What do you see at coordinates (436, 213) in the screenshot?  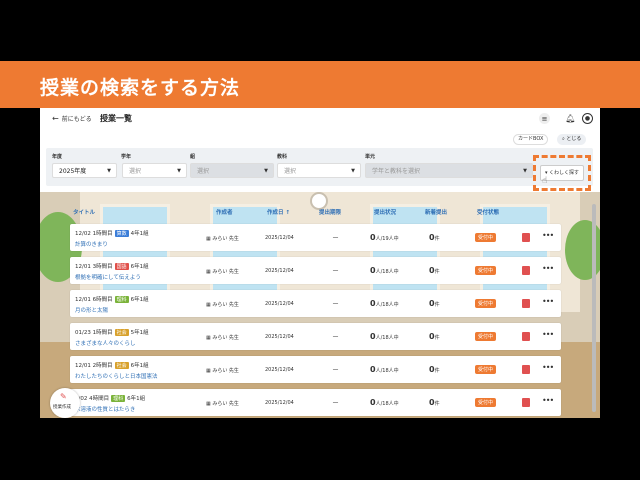 I see `col-new: 新着提出` at bounding box center [436, 213].